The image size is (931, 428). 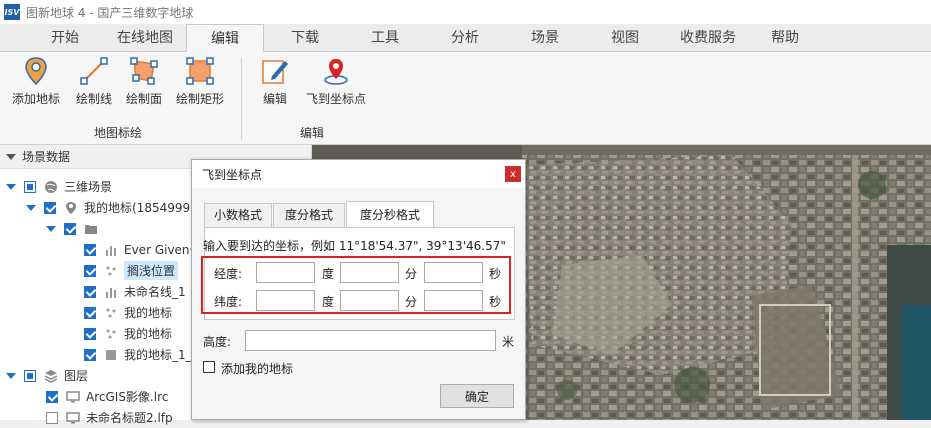 I want to click on tree-item-my-placemarks: 我的地标(18549993, so click(x=112, y=207).